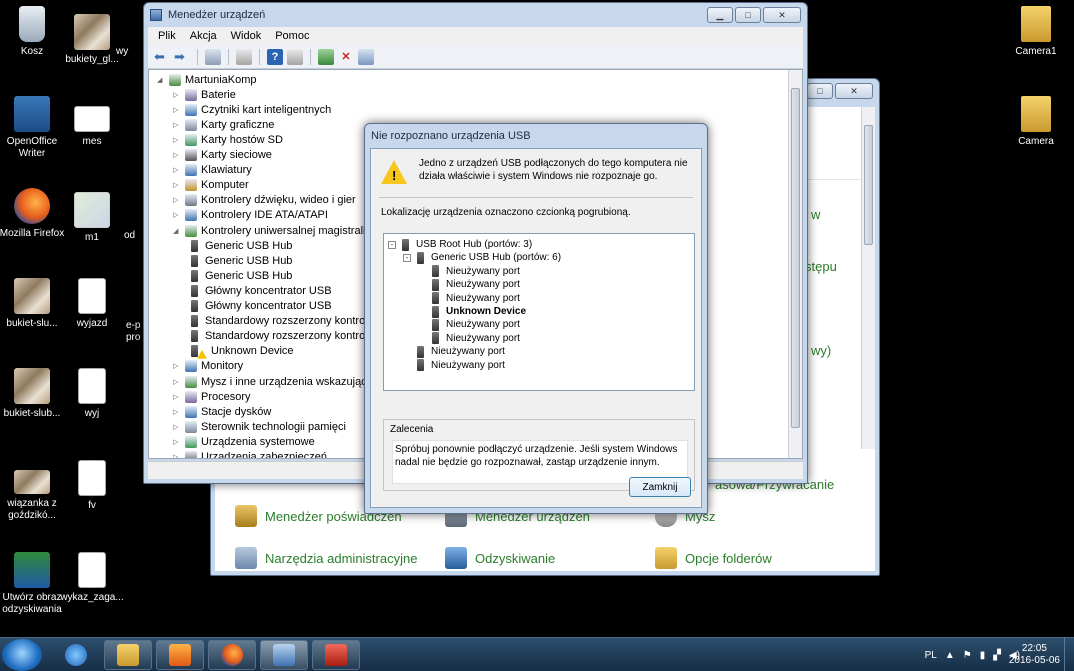 The image size is (1074, 671). What do you see at coordinates (821, 350) in the screenshot?
I see `control-panel-link: wy)` at bounding box center [821, 350].